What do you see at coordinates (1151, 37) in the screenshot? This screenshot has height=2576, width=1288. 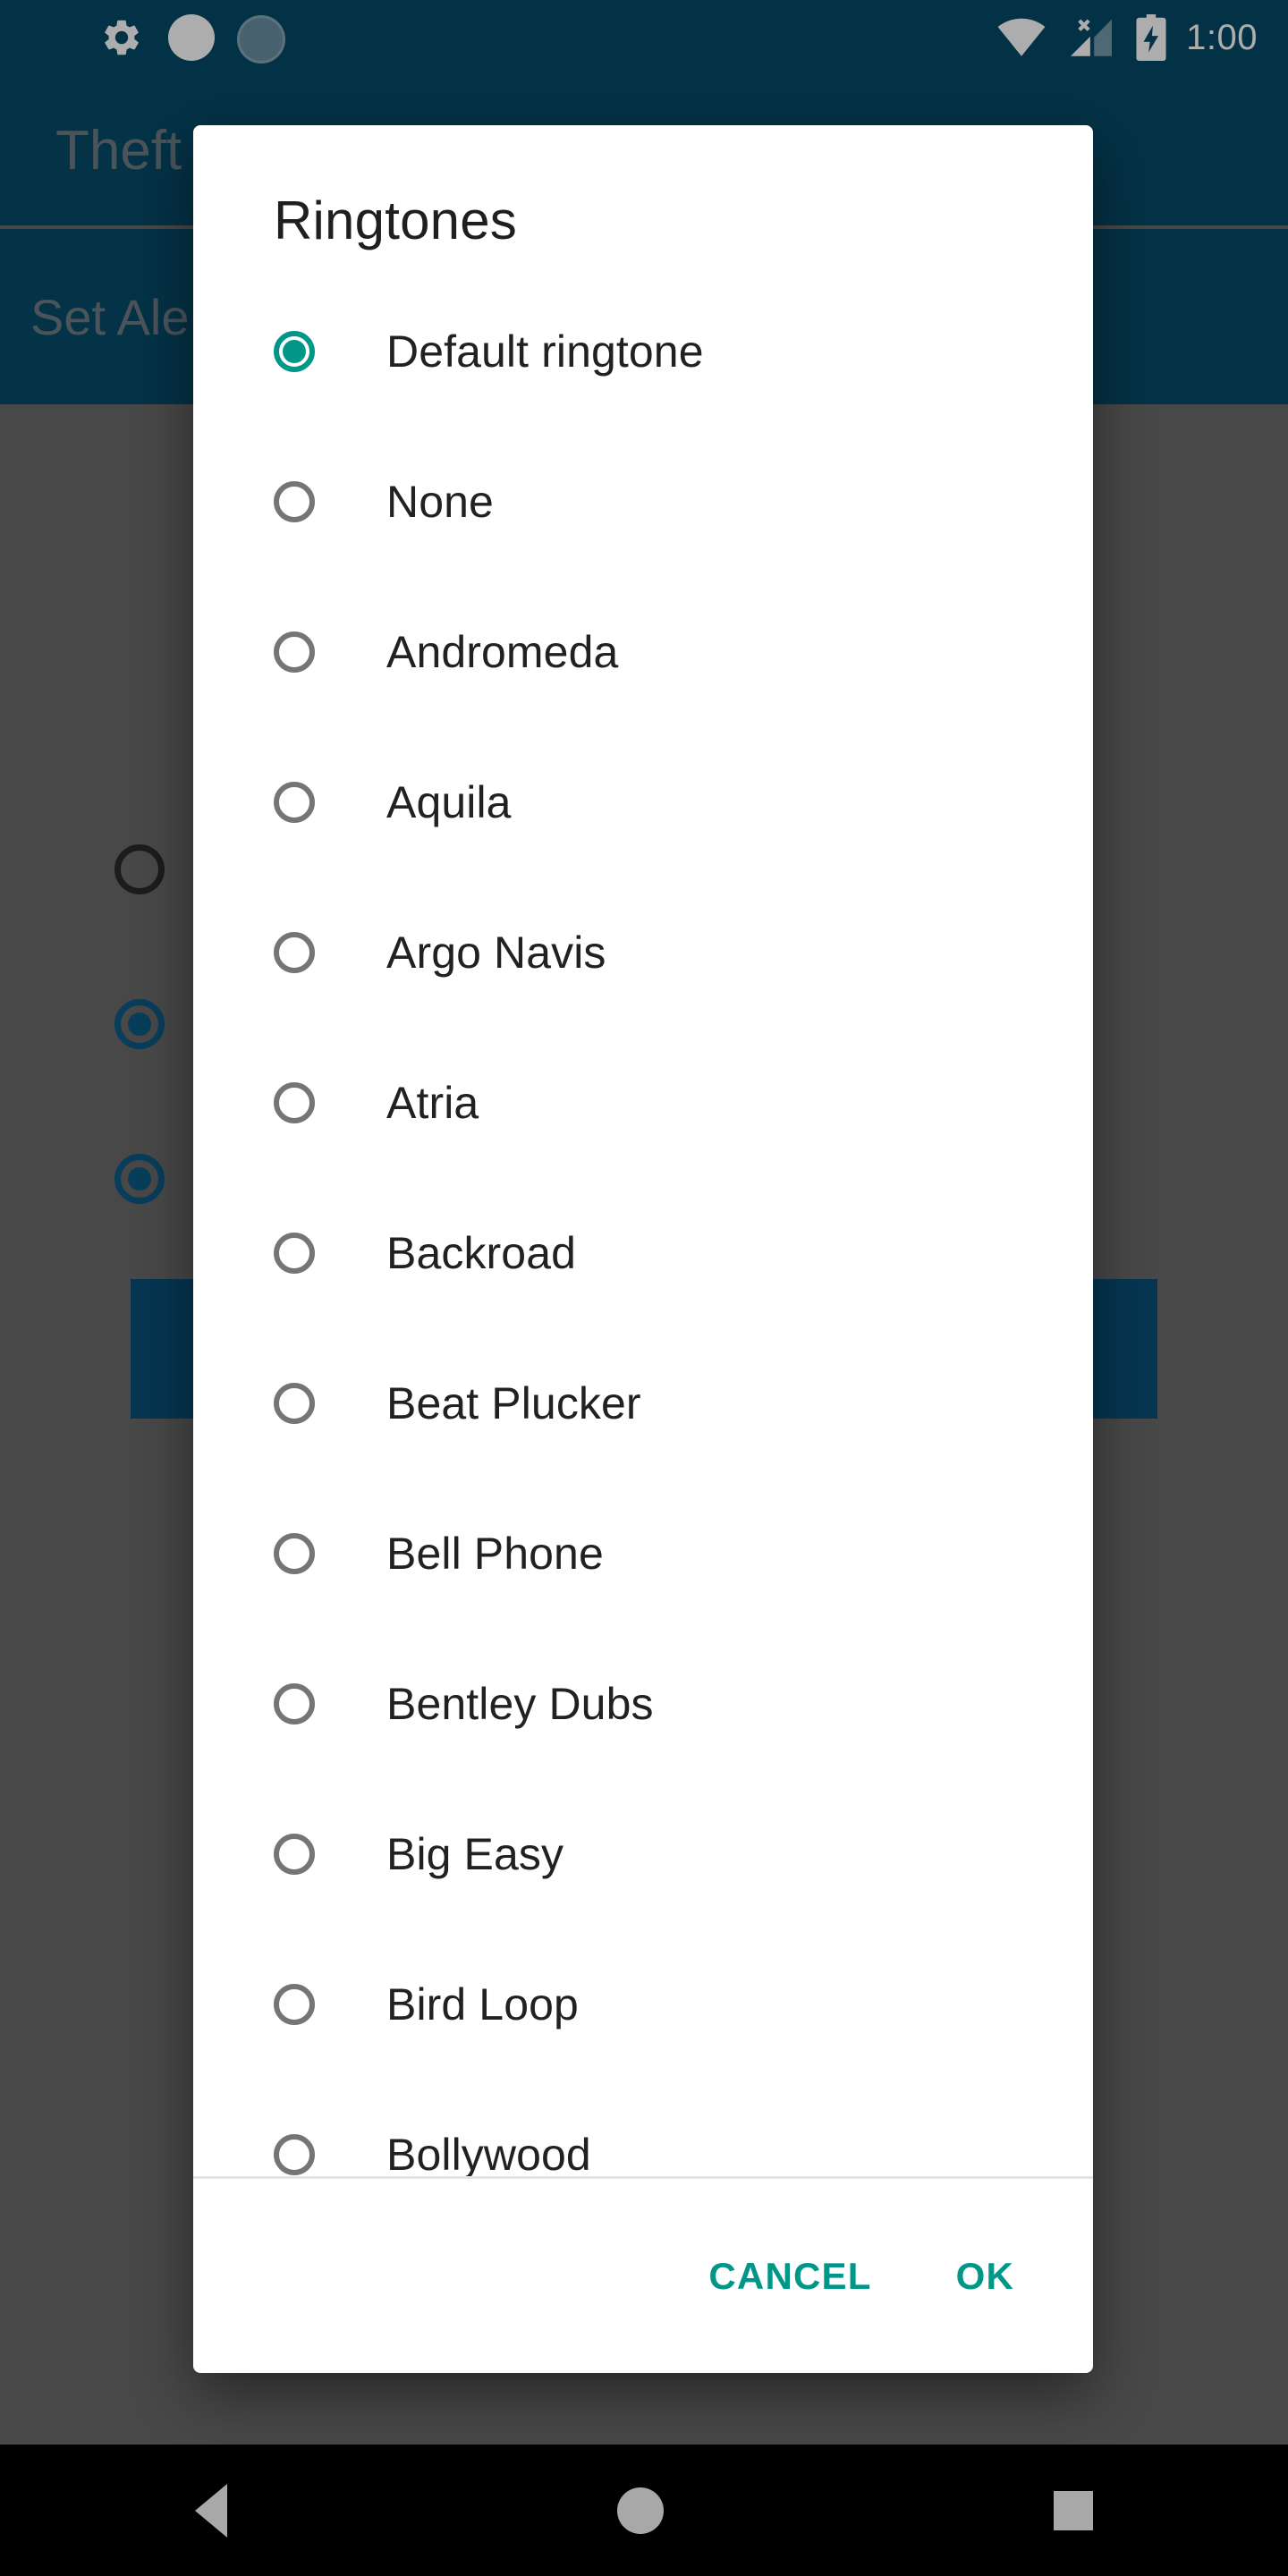 I see `battery-charging-icon` at bounding box center [1151, 37].